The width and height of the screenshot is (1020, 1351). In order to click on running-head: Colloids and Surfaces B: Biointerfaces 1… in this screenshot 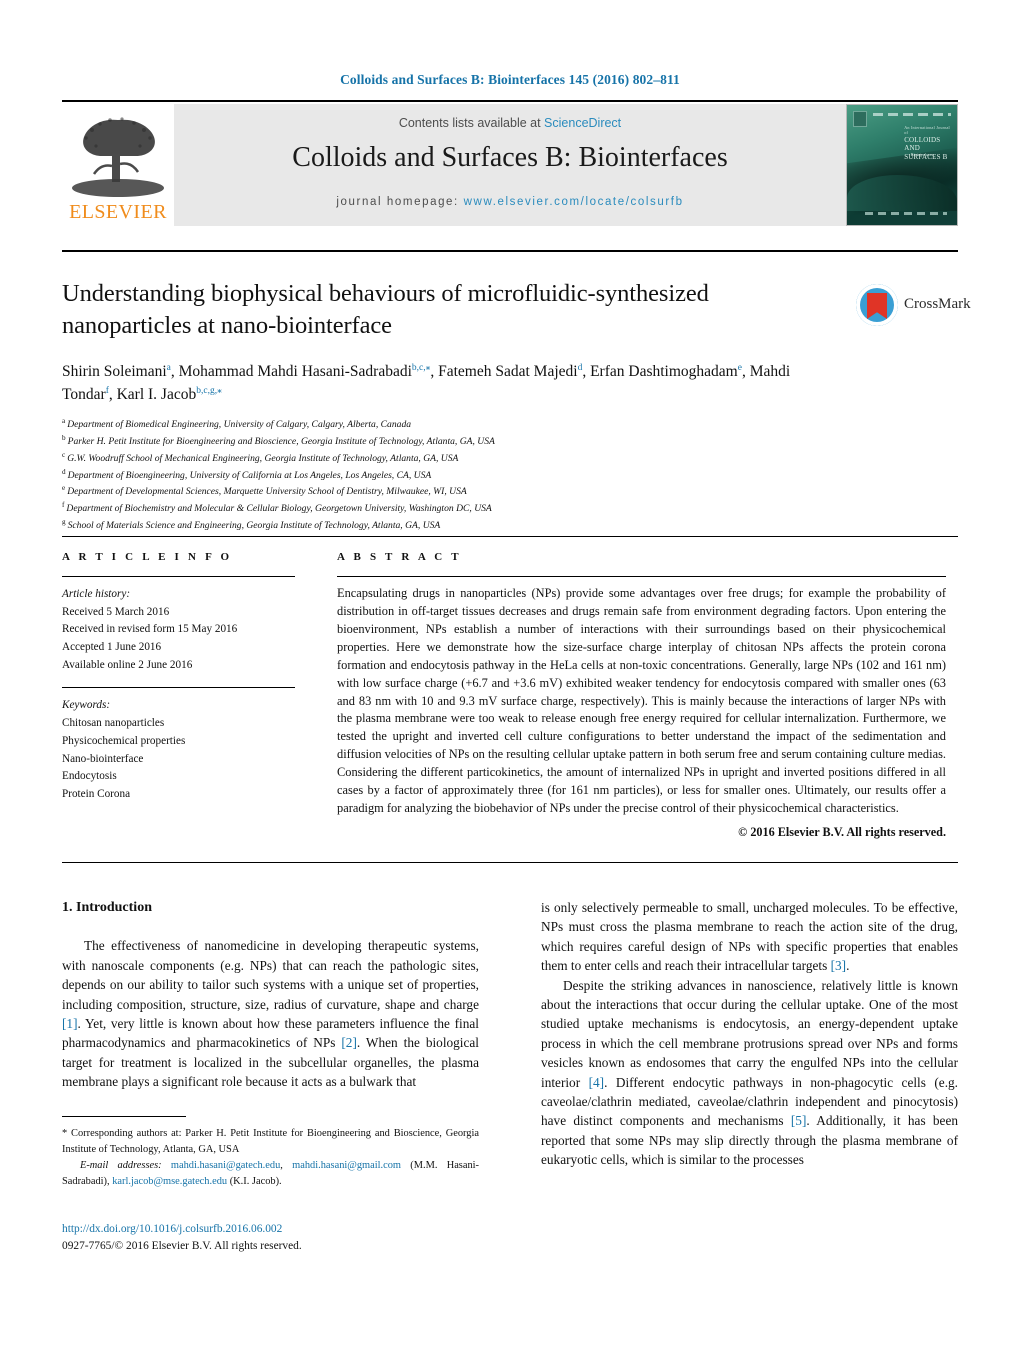, I will do `click(510, 79)`.